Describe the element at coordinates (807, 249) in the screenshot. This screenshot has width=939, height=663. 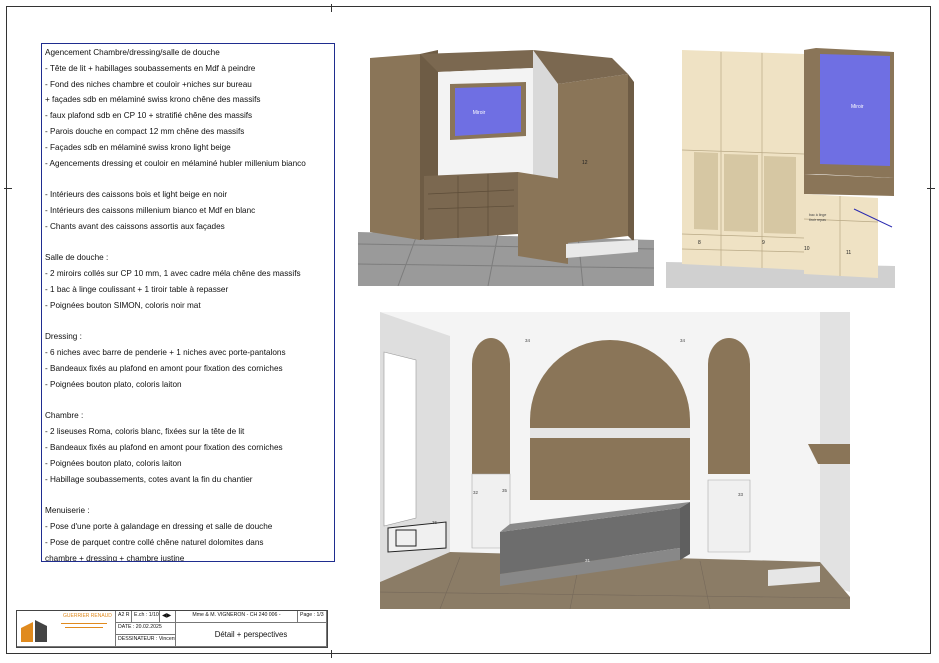
I see `item-number-10: 10` at that location.